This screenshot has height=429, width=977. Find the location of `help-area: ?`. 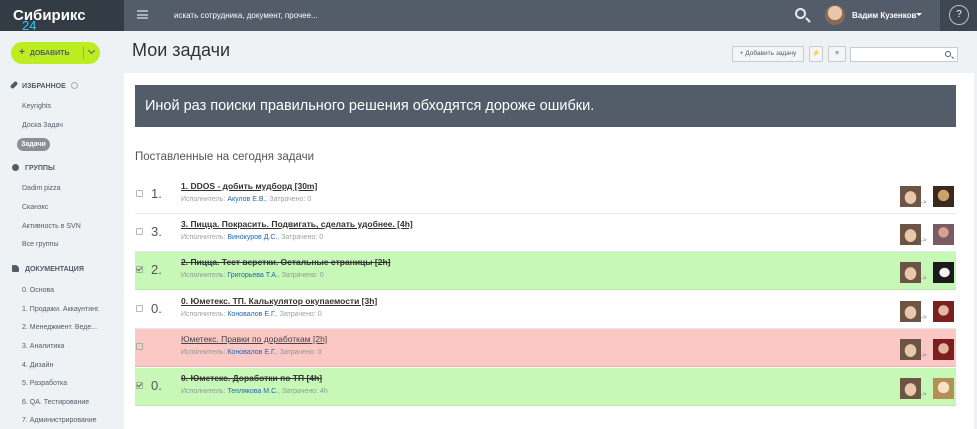

help-area: ? is located at coordinates (958, 15).